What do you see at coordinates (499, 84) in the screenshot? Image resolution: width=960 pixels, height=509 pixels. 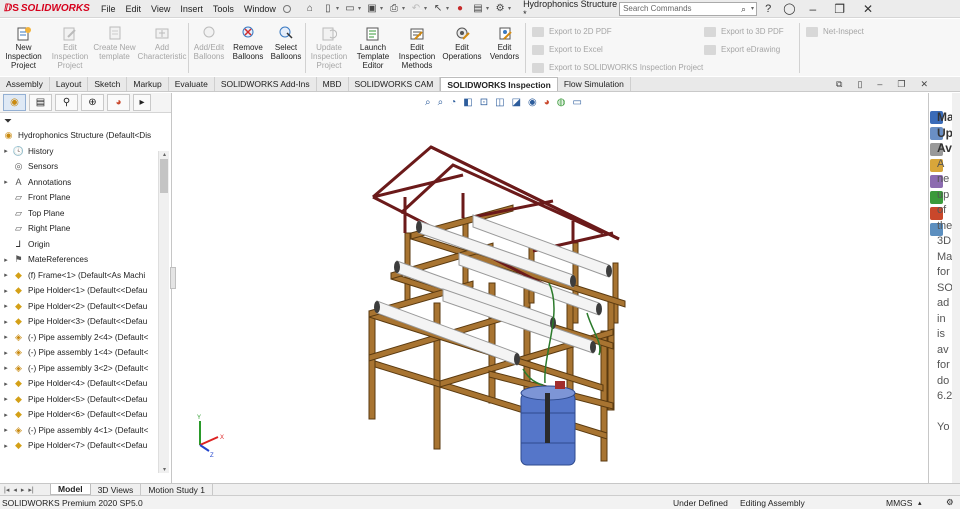 I see `tab-solidworks-inspection: SOLIDWORKS Inspection` at bounding box center [499, 84].